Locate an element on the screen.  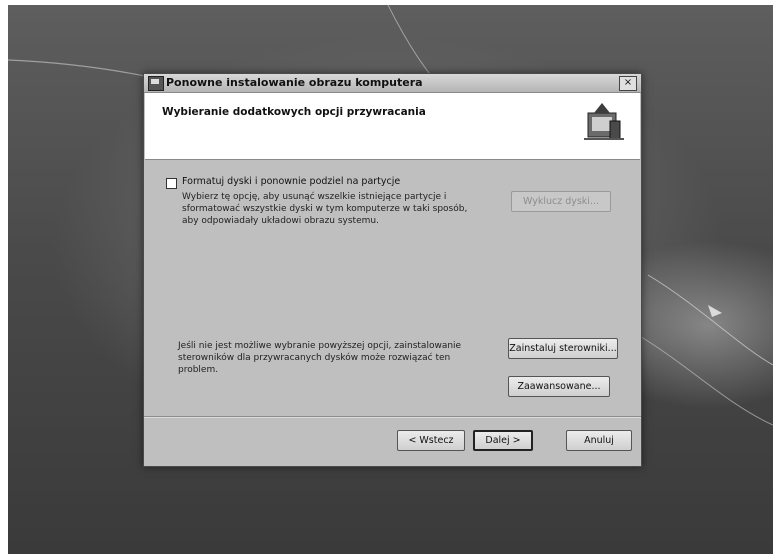
title-bar: Ponowne instalowanie obrazu komputera × is located at coordinates (392, 83).